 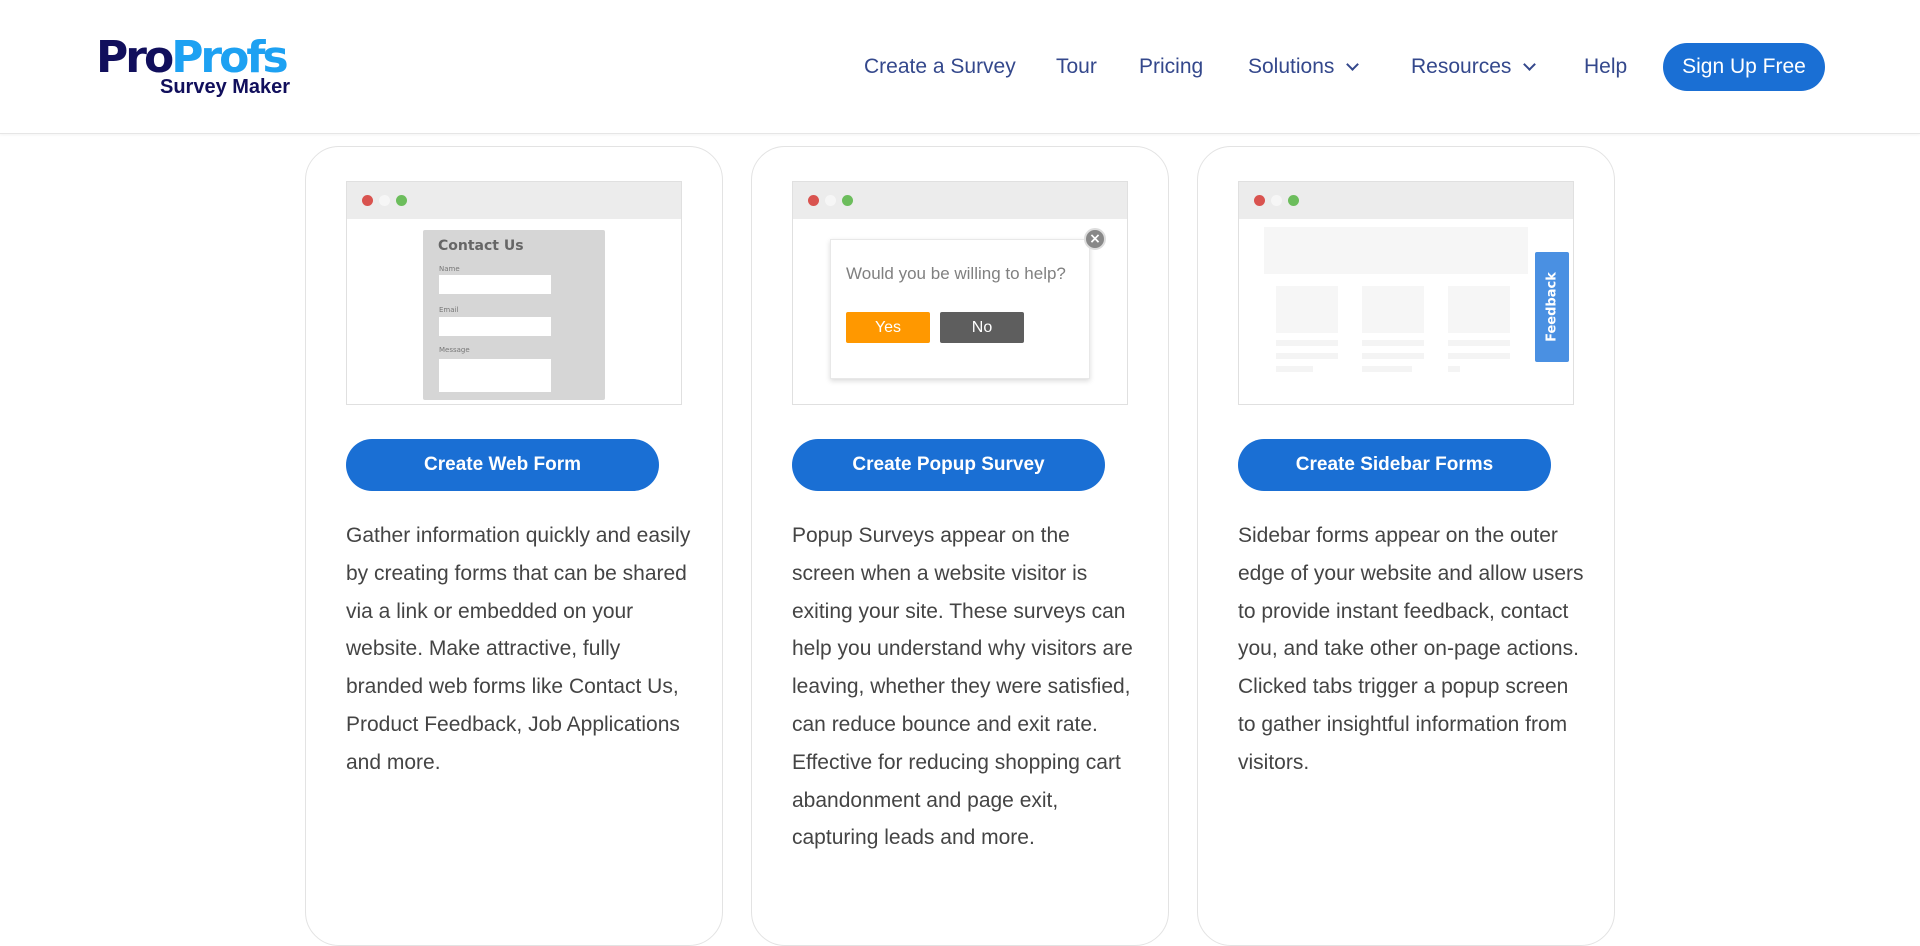 What do you see at coordinates (192, 58) in the screenshot?
I see `logo-wordmark: ProProfs` at bounding box center [192, 58].